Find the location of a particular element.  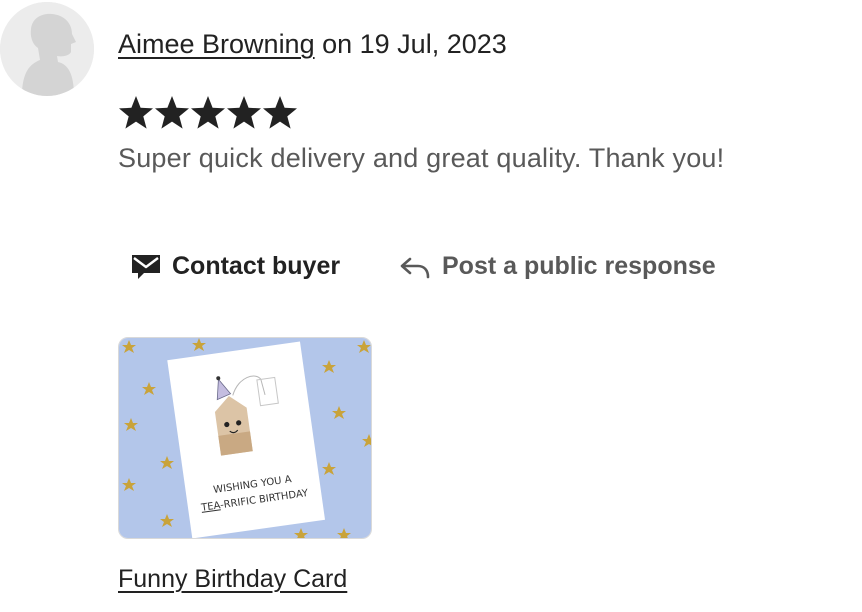

birthday-card-image: WISHING YOU A TEA-RRIFIC BIRTHDAY is located at coordinates (245, 438).